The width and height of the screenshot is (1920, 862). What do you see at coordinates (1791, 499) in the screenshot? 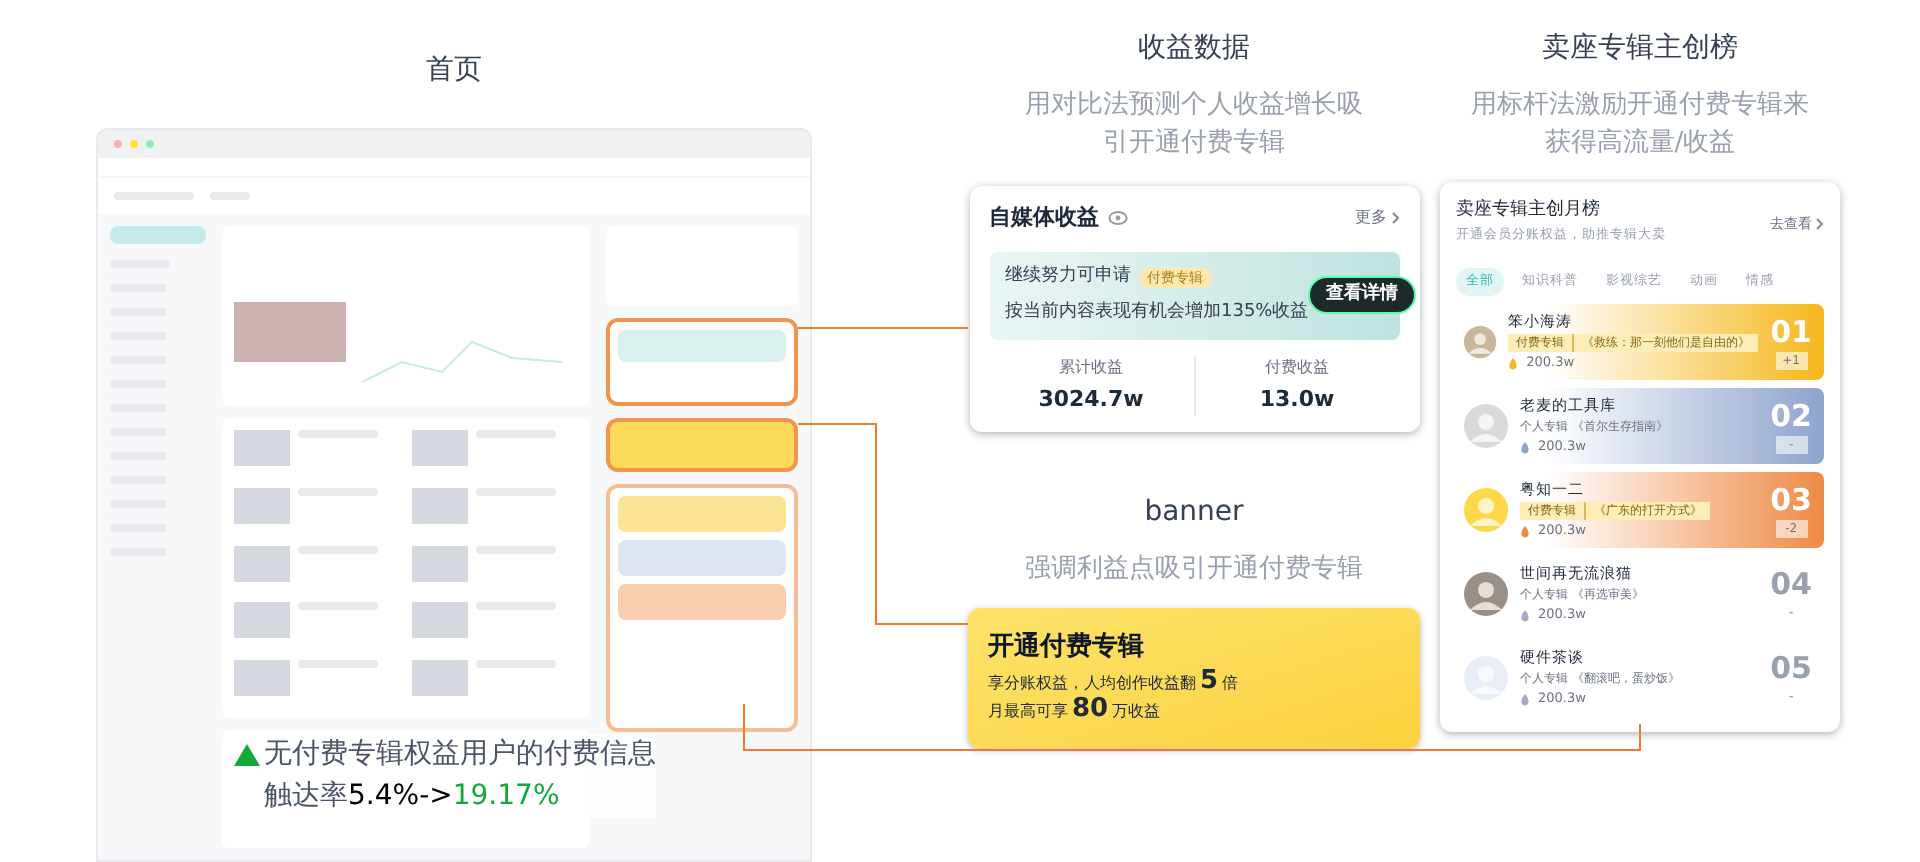
I see `rank-number: 03` at bounding box center [1791, 499].